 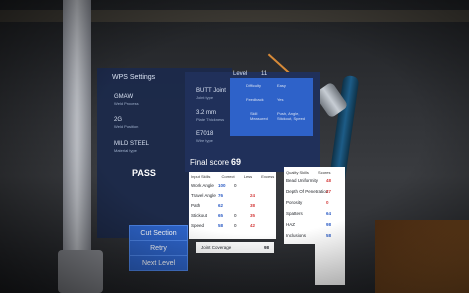 I want to click on quality-skill-row: Depth Of Penetration27, so click(x=308, y=191).